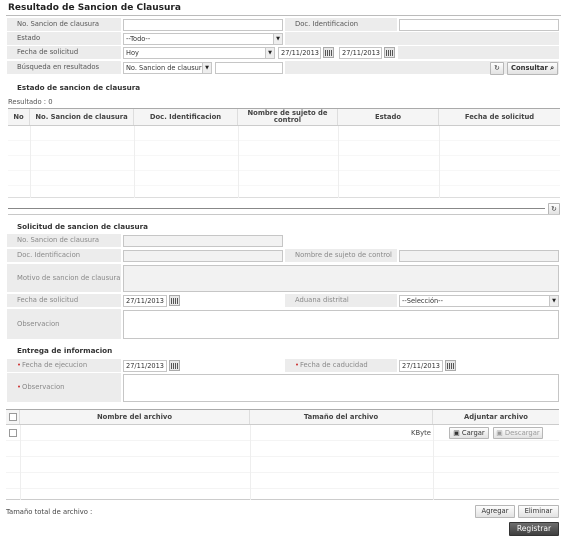  Describe the element at coordinates (64, 255) in the screenshot. I see `sol-doc-ident-label: Doc. Identificacion` at that location.